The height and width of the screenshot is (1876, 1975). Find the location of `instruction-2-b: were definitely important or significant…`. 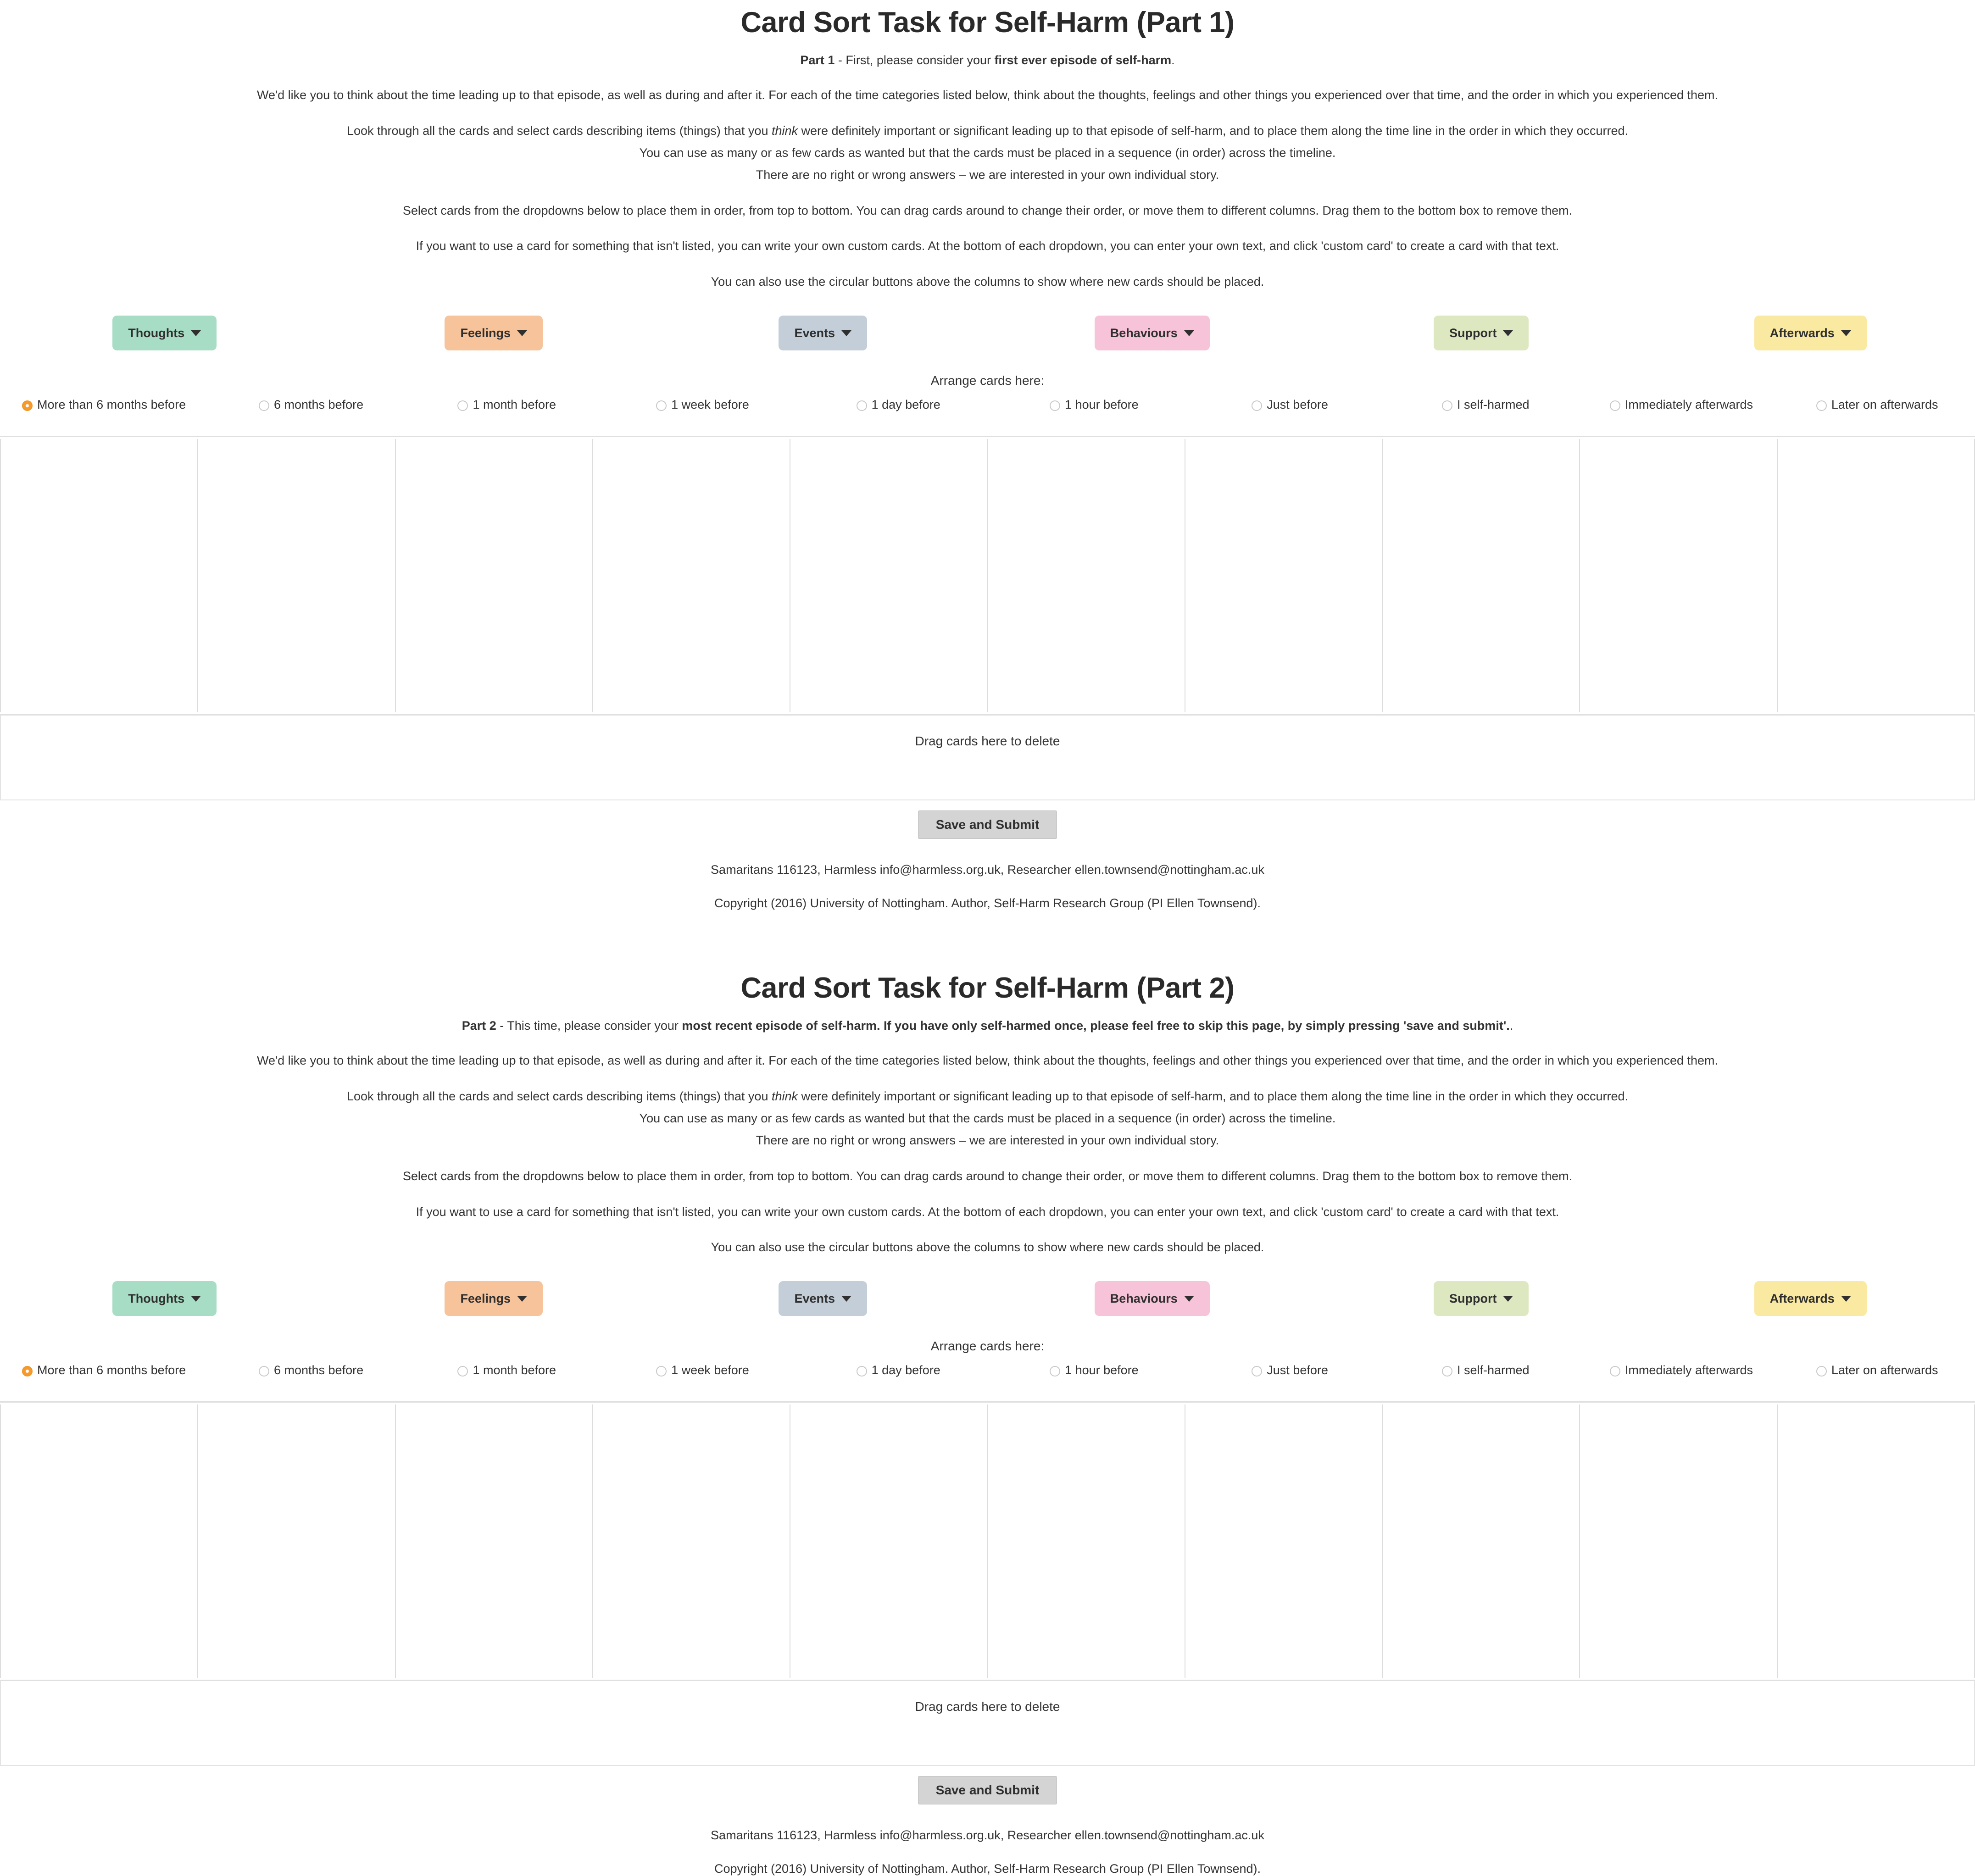

instruction-2-b: were definitely important or significant… is located at coordinates (1213, 1096).